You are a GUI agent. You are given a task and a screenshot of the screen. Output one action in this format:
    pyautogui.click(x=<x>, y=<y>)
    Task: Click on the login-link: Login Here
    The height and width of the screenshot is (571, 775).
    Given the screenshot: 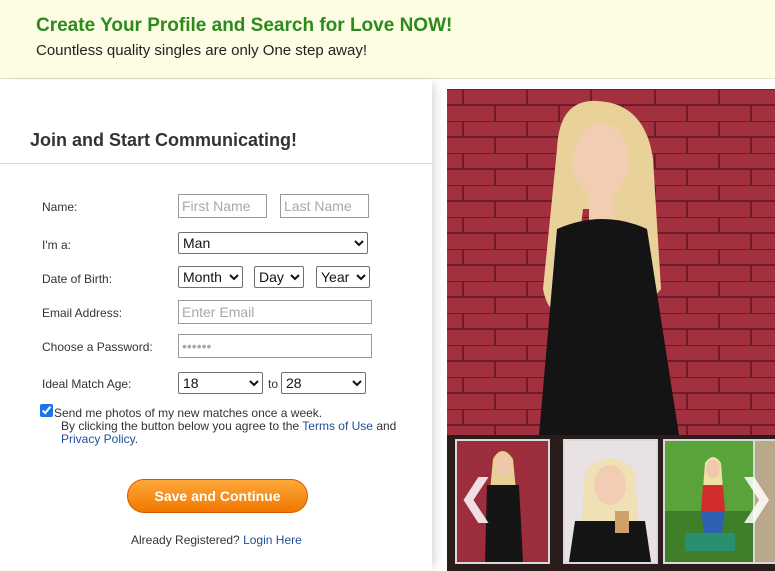 What is the action you would take?
    pyautogui.click(x=272, y=540)
    